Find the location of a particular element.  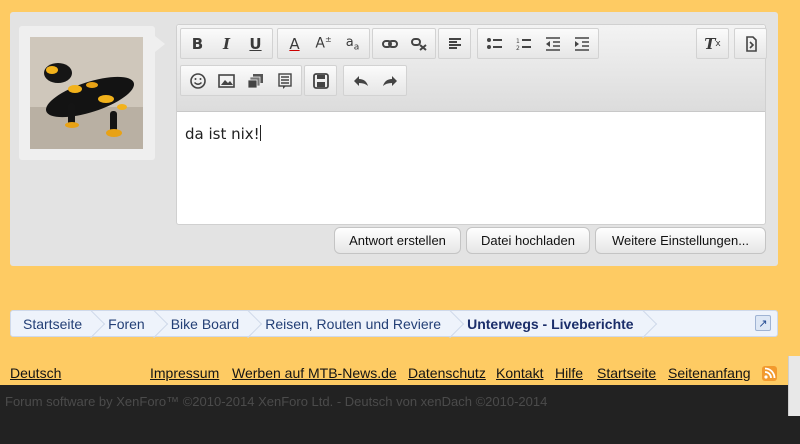

font-family-icon: aa is located at coordinates (352, 43).